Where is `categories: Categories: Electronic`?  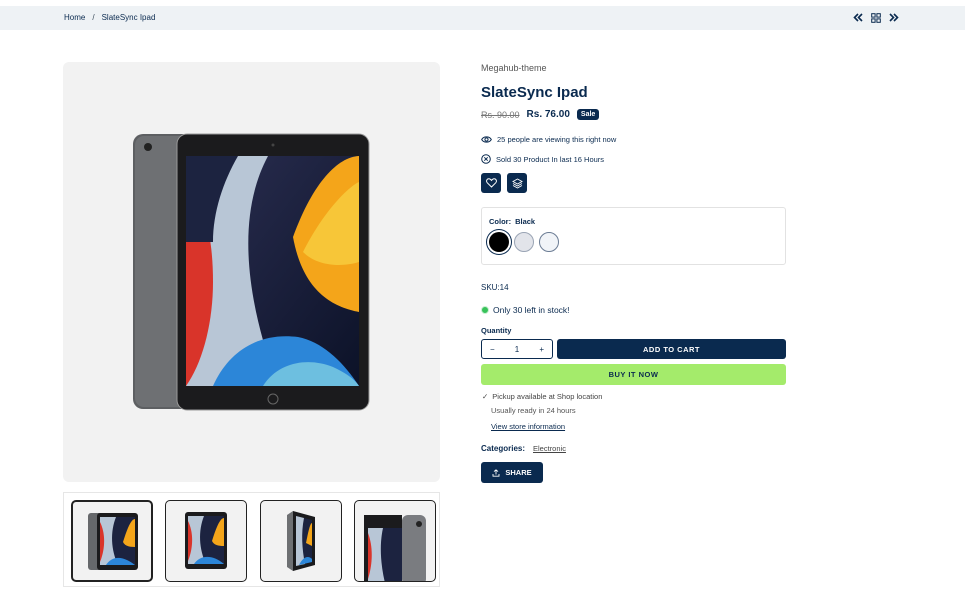
categories: Categories: Electronic is located at coordinates (523, 448).